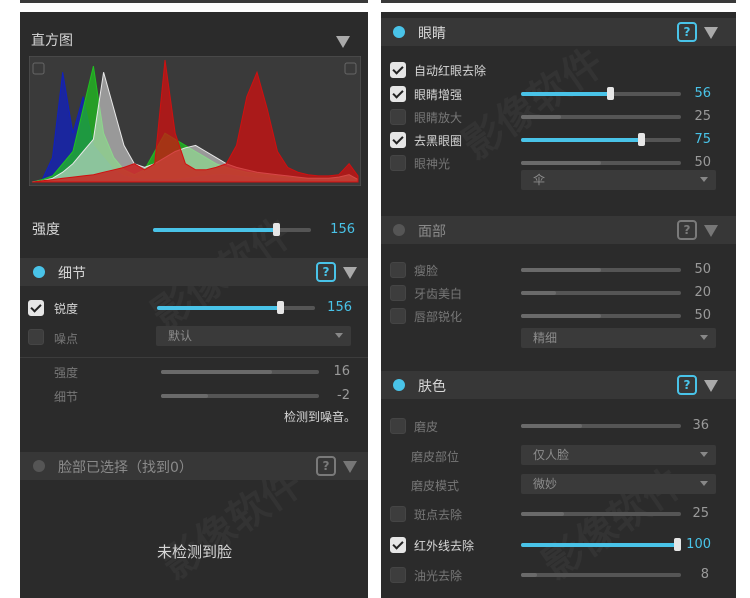  Describe the element at coordinates (618, 455) in the screenshot. I see `smooth-area-select: 仅人脸` at that location.